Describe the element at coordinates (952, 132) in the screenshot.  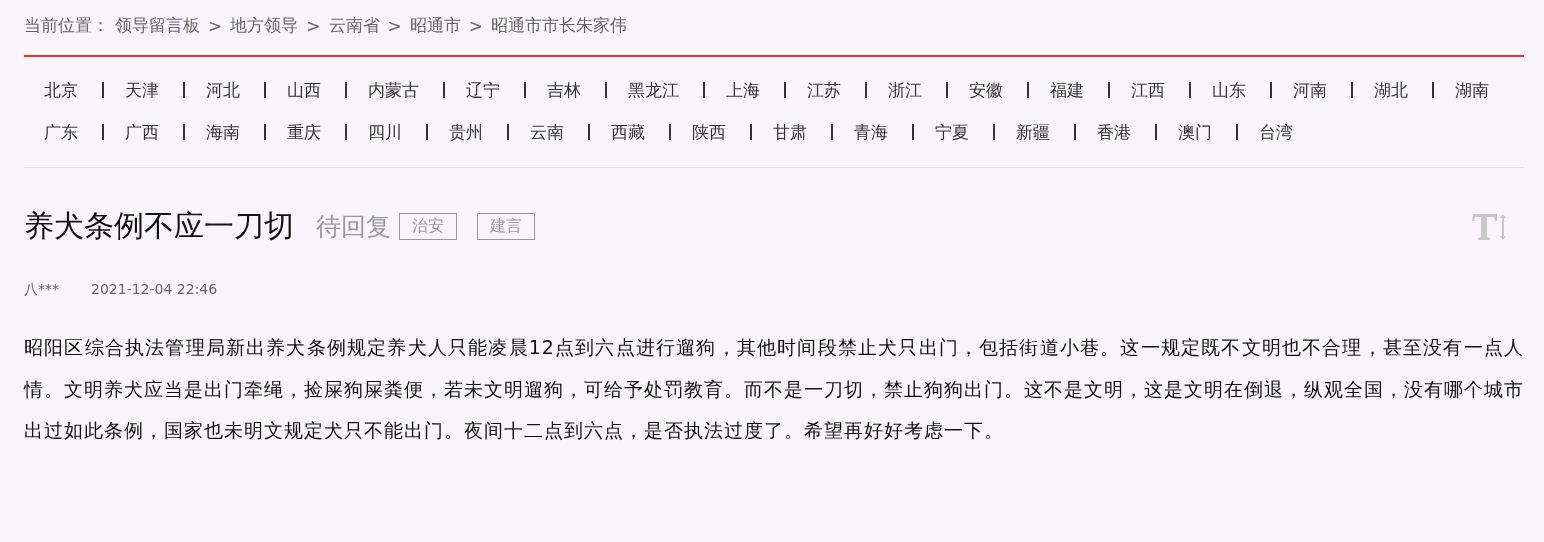
I see `province-link: 宁夏` at that location.